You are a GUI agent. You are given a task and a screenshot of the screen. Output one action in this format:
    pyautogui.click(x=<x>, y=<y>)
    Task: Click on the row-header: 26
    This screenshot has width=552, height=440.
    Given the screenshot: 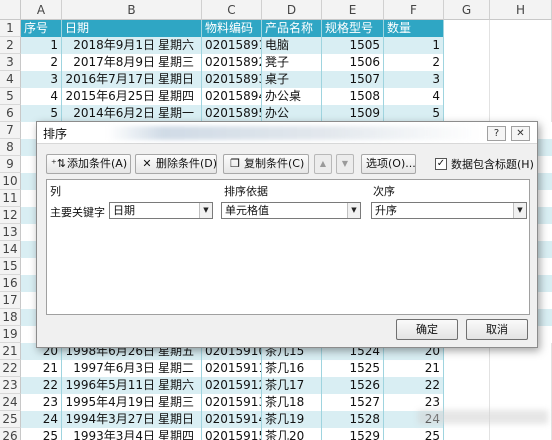 What is the action you would take?
    pyautogui.click(x=10, y=434)
    